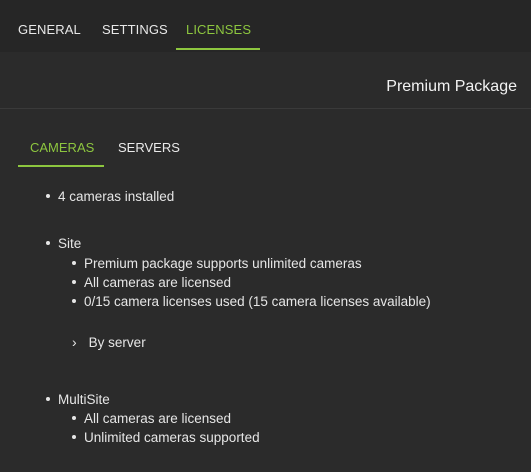  I want to click on list-item-site: Site, so click(63, 243).